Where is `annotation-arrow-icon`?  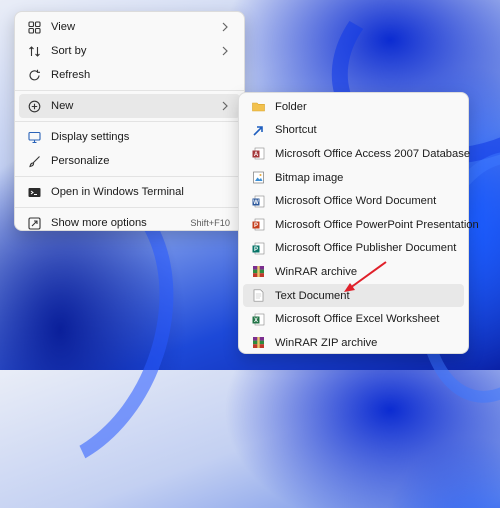
annotation-arrow-icon is located at coordinates (365, 276).